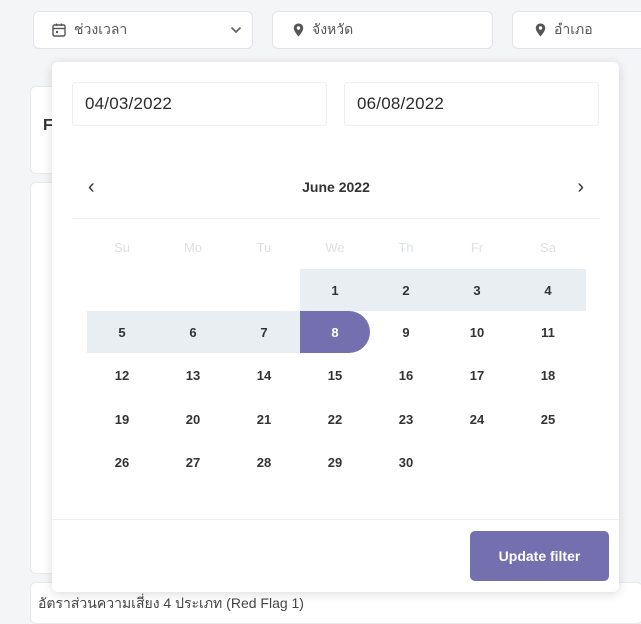  Describe the element at coordinates (143, 30) in the screenshot. I see `date-range-dropdown: ช่วงเวลา` at that location.